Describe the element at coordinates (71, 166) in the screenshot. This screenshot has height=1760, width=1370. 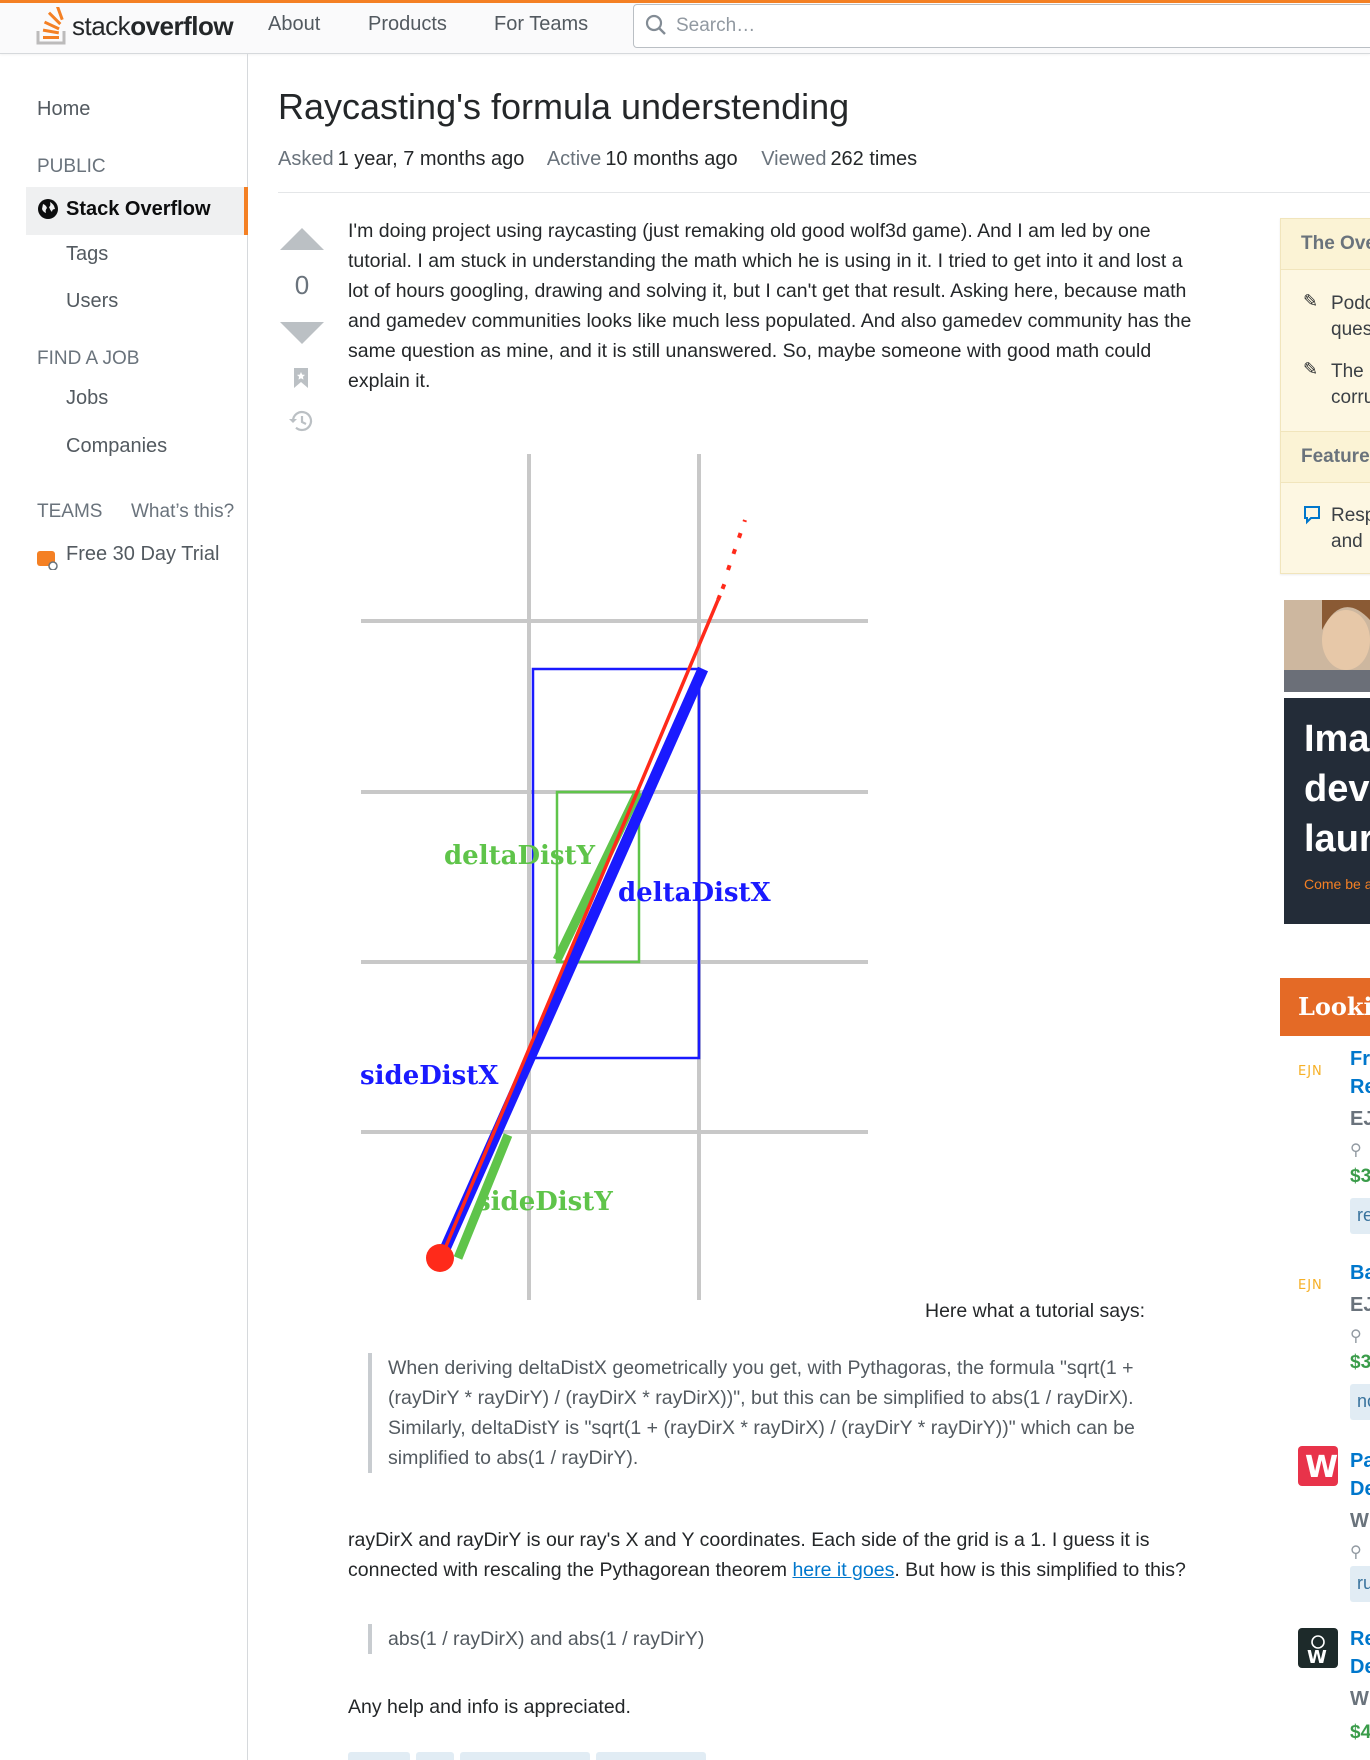
I see `sidebar-heading-public: PUBLIC` at that location.